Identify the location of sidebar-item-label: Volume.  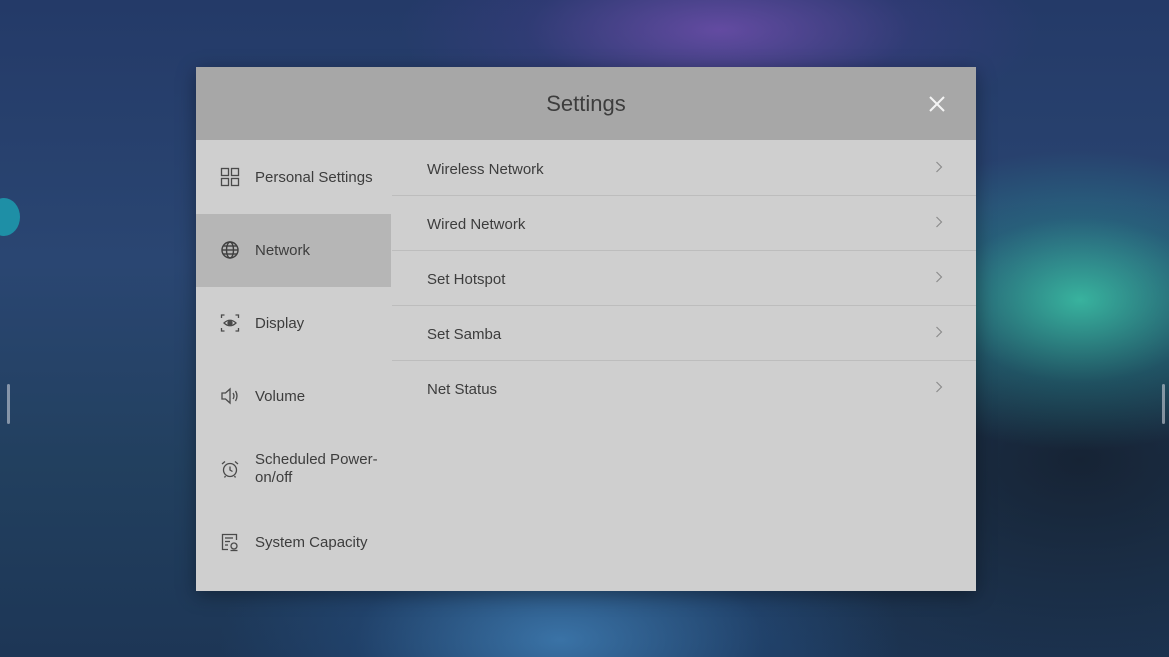
(280, 396).